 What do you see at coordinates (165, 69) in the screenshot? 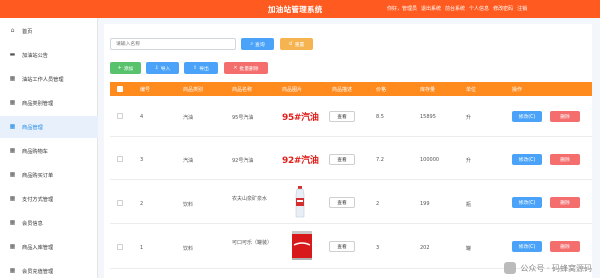
I see `import-button-label: 导入` at bounding box center [165, 69].